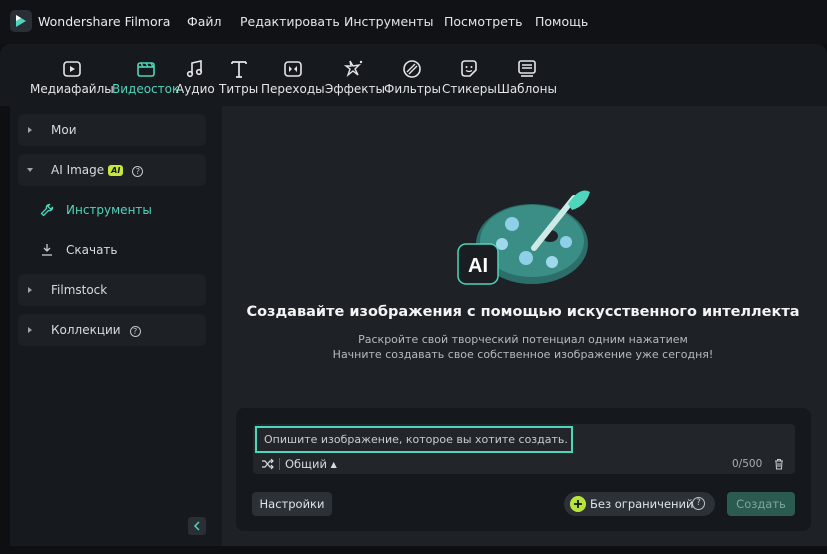 The width and height of the screenshot is (827, 554). What do you see at coordinates (355, 89) in the screenshot?
I see `tab-effects-label: Эффекты` at bounding box center [355, 89].